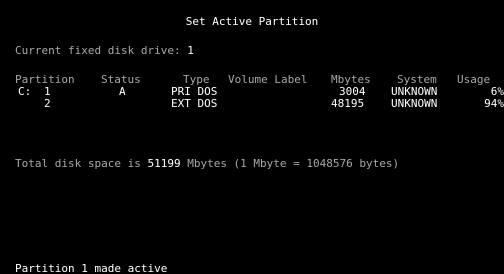 This screenshot has width=504, height=274. I want to click on current-drive-label: Current fixed disk drive:, so click(101, 50).